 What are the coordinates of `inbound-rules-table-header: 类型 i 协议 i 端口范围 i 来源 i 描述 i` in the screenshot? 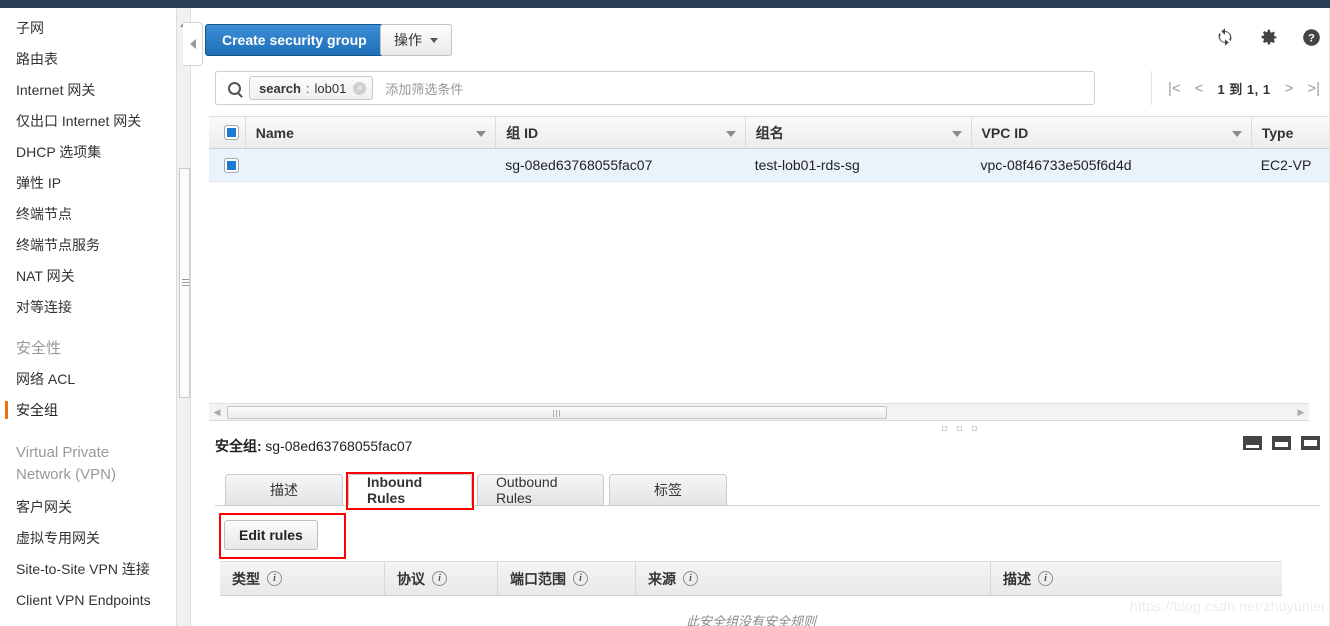 It's located at (751, 578).